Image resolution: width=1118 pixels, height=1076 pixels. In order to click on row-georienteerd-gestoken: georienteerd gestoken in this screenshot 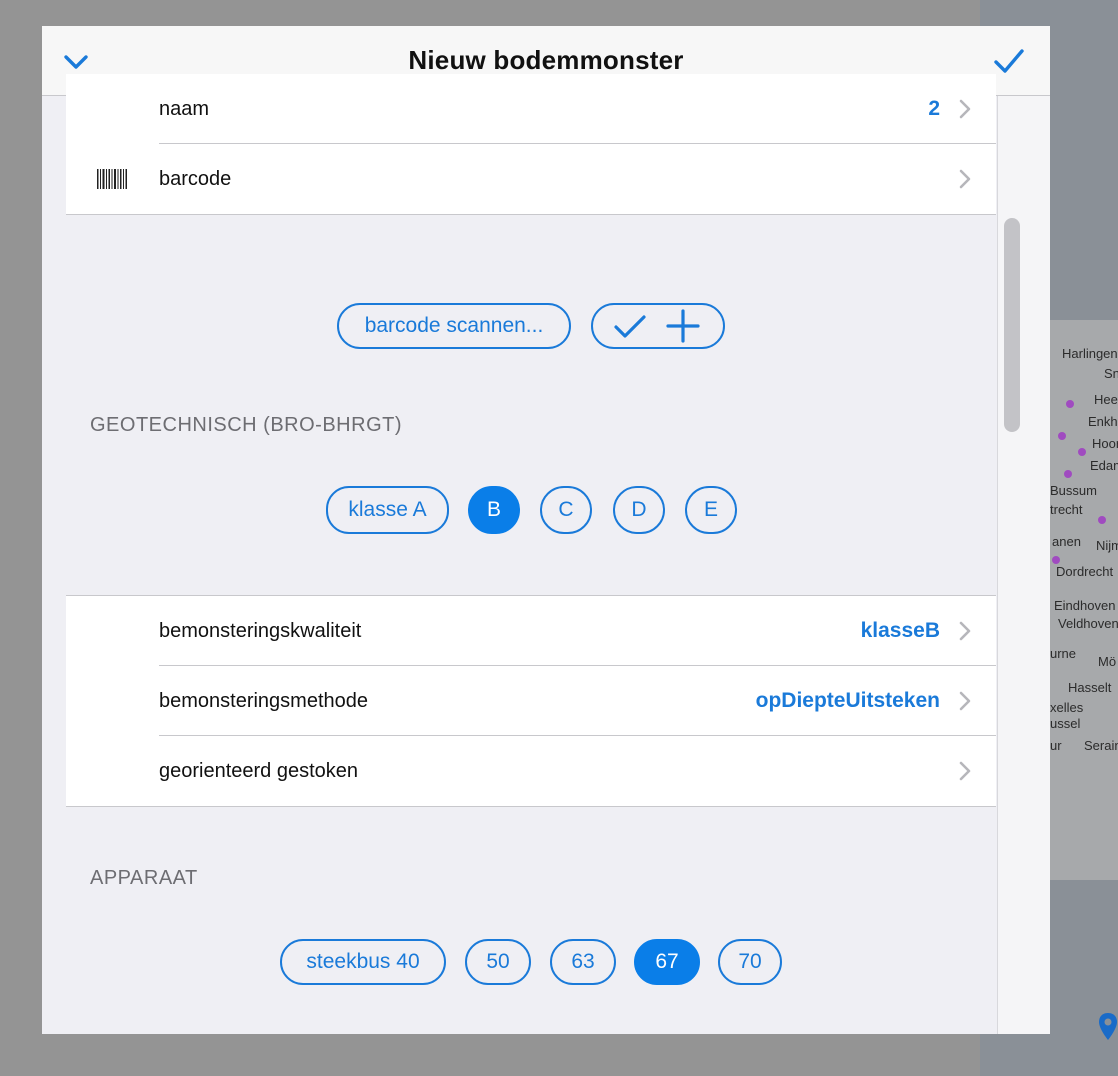, I will do `click(531, 771)`.